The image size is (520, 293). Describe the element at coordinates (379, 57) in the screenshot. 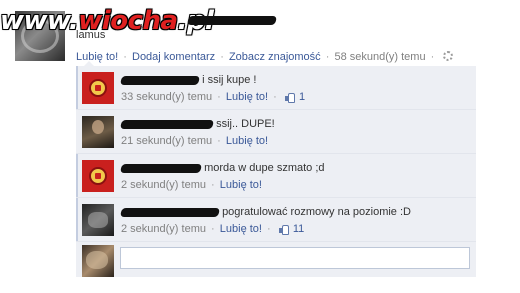

I see `post-timestamp: 58 sekund(y) temu` at that location.